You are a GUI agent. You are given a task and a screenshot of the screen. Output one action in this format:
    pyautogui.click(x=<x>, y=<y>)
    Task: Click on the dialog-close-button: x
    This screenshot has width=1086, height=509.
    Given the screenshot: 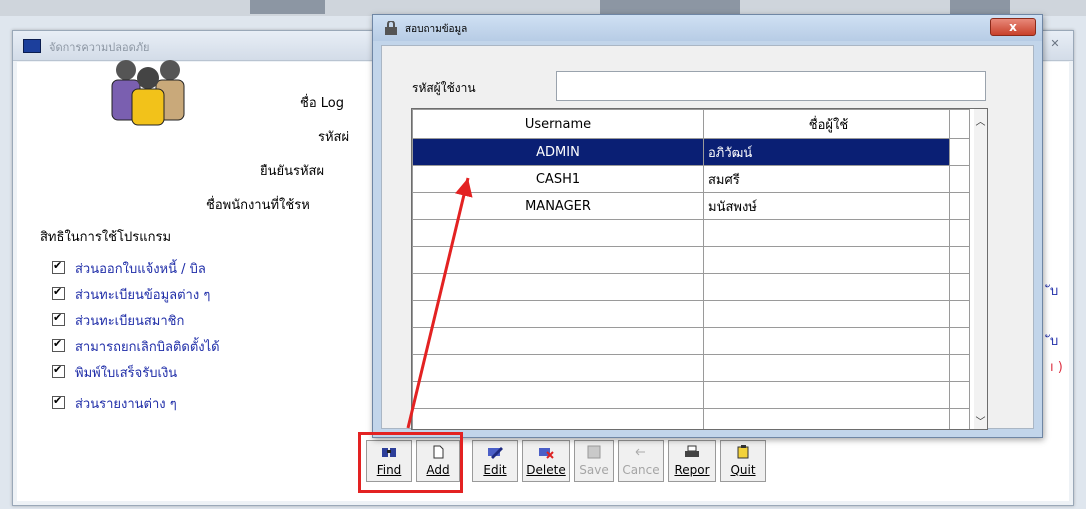 What is the action you would take?
    pyautogui.click(x=1013, y=27)
    